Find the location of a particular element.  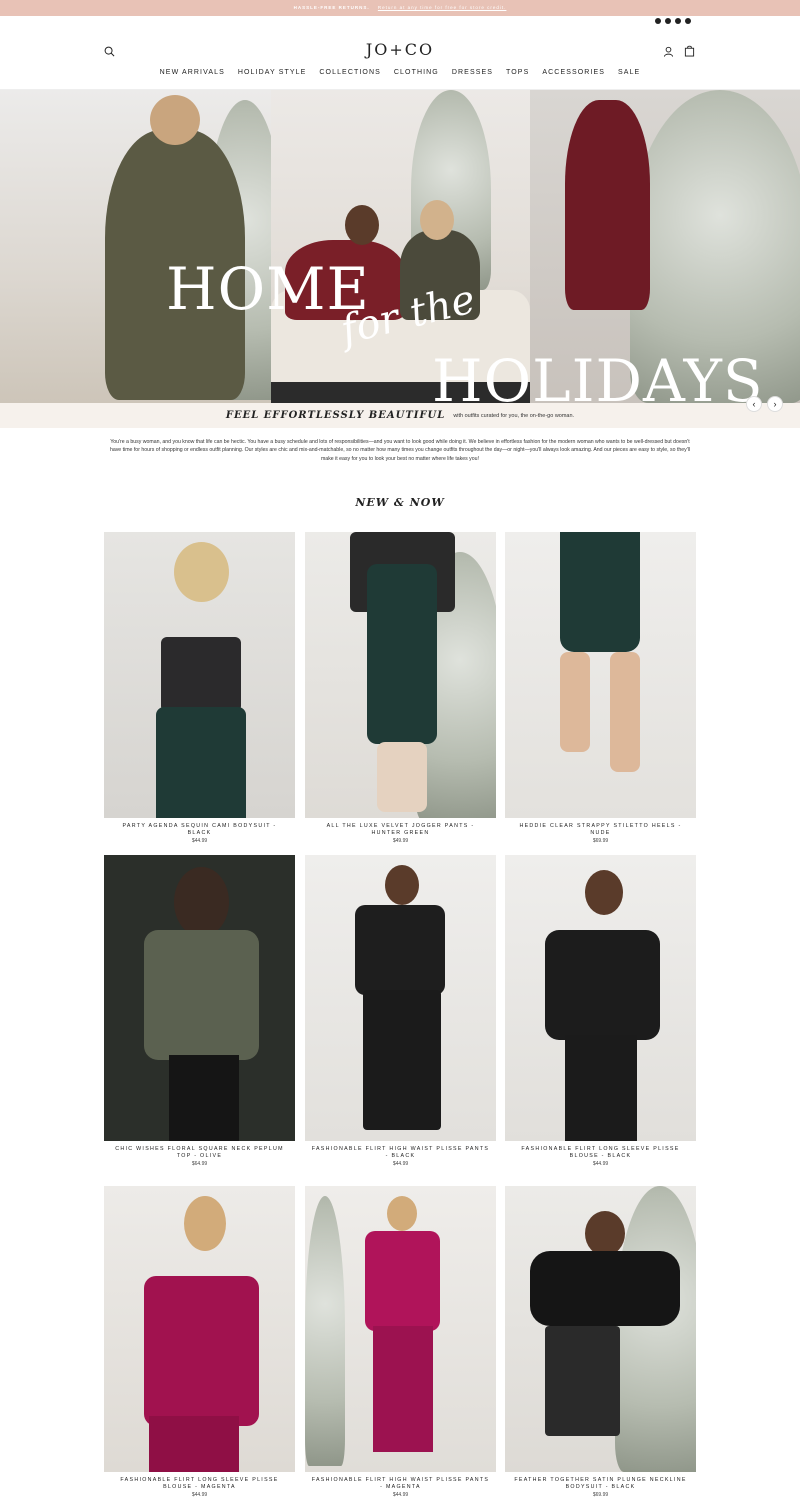

tagline-main: FEEL EFFORTLESSLY BEAUTIFUL is located at coordinates (335, 415).